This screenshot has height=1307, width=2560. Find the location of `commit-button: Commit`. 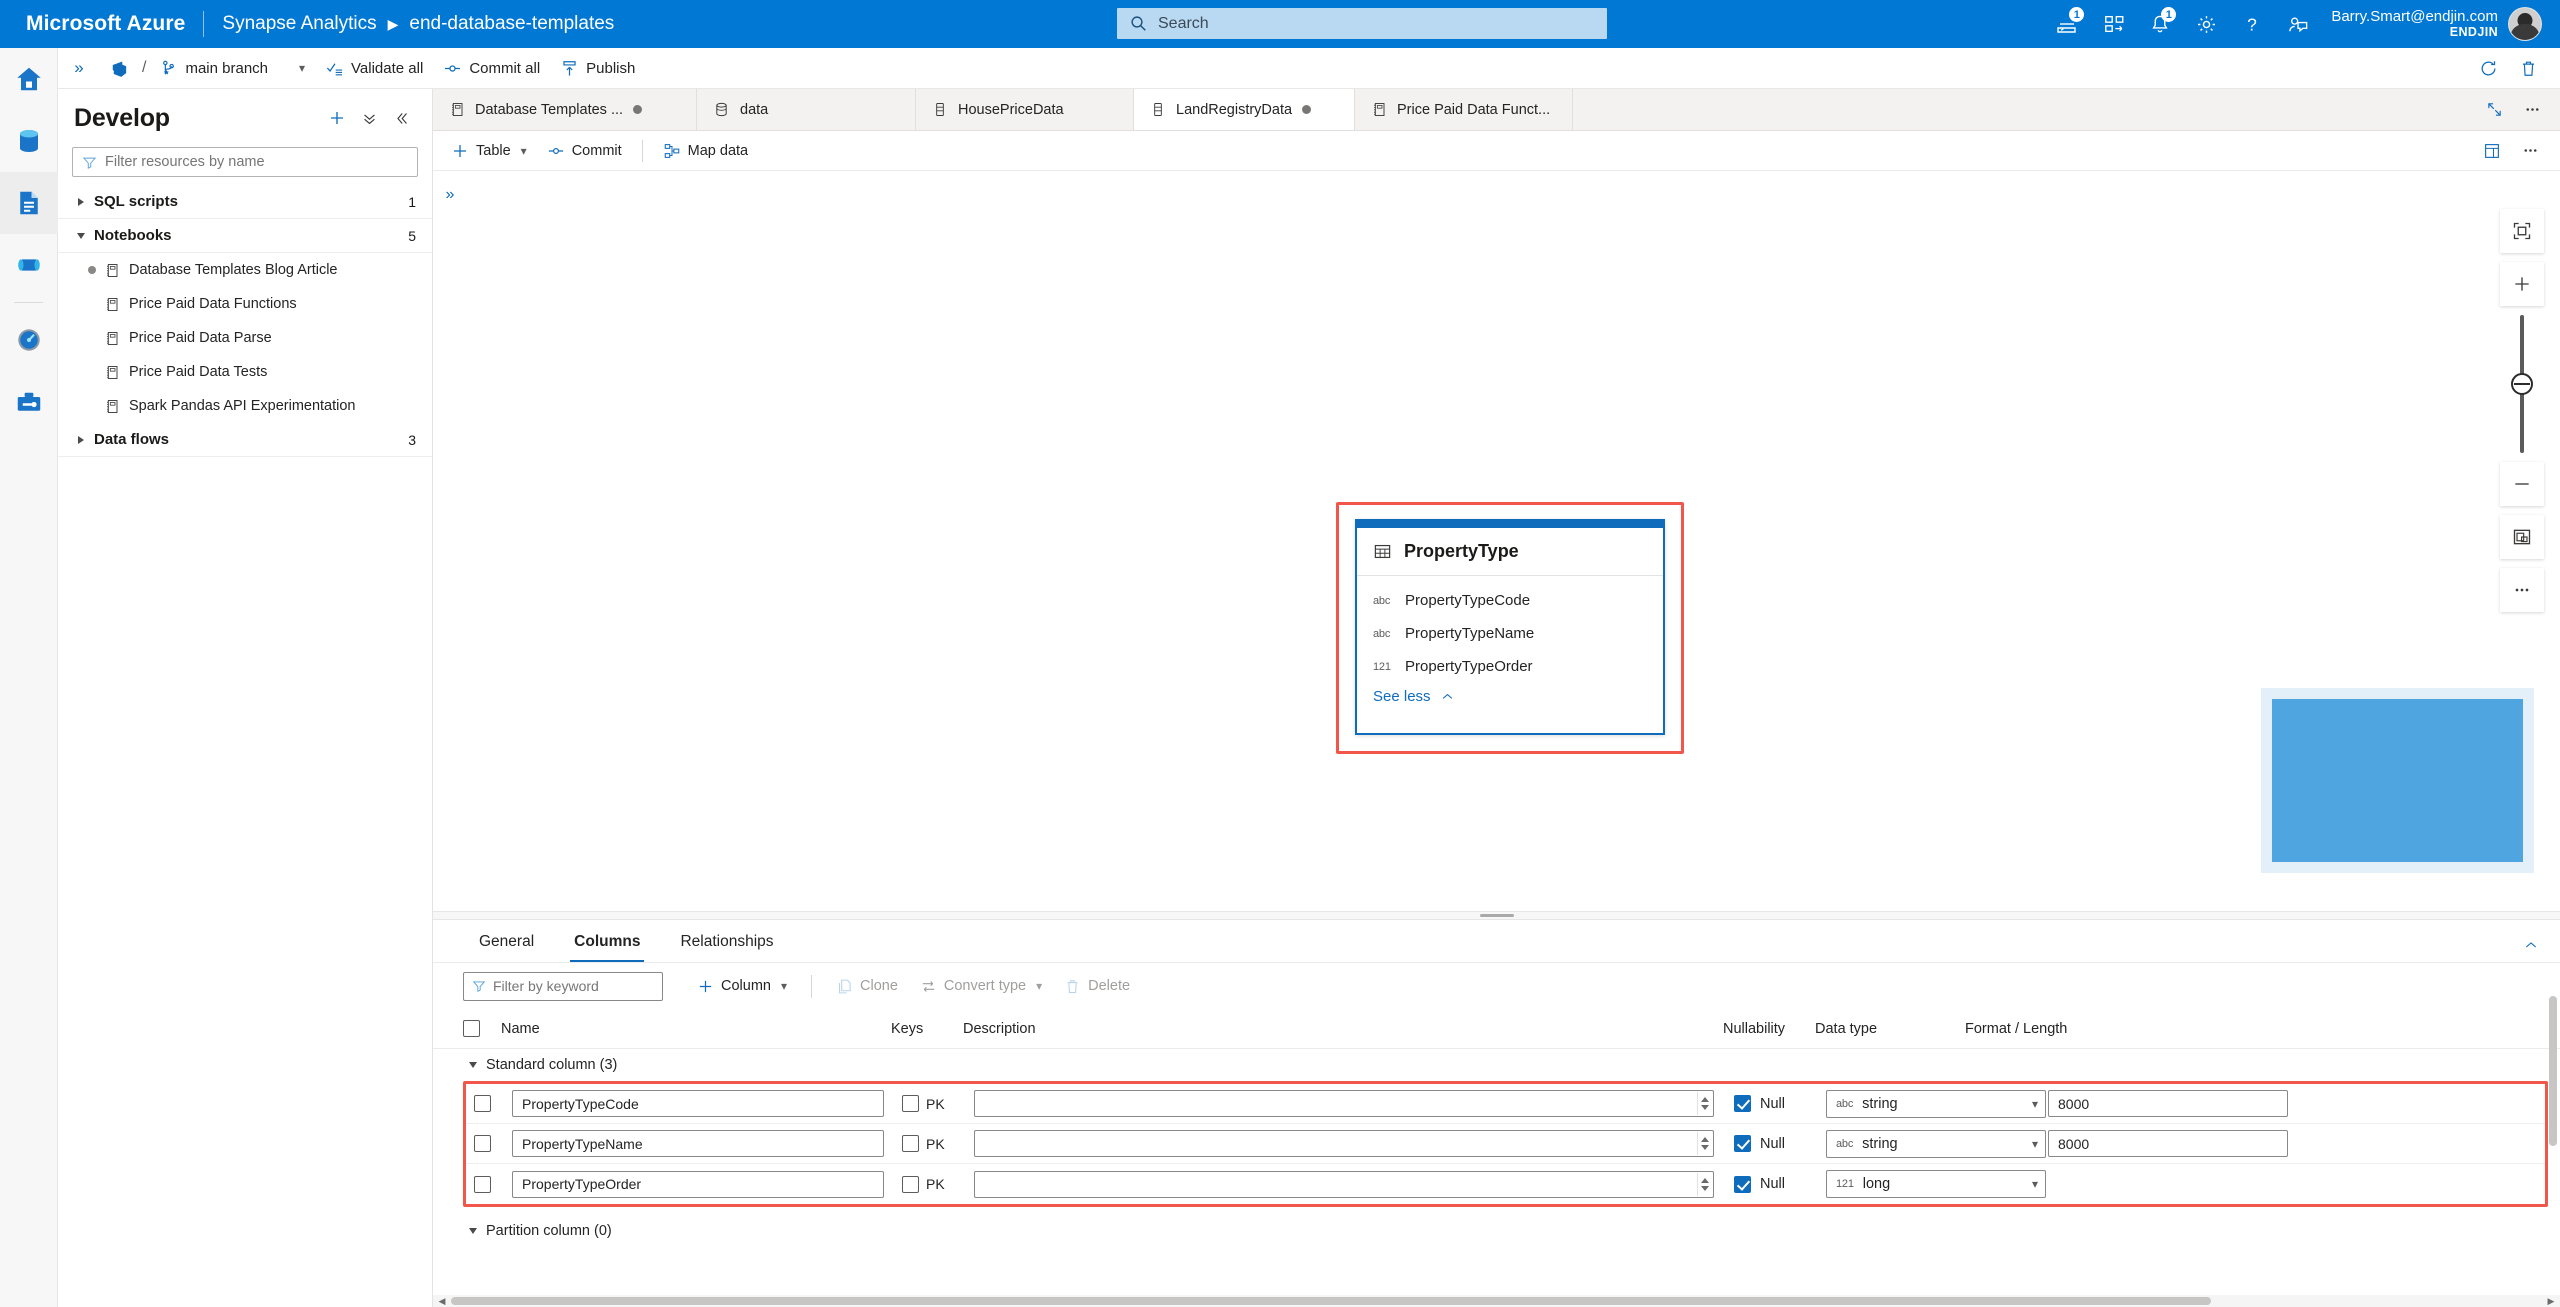

commit-button: Commit is located at coordinates (584, 151).